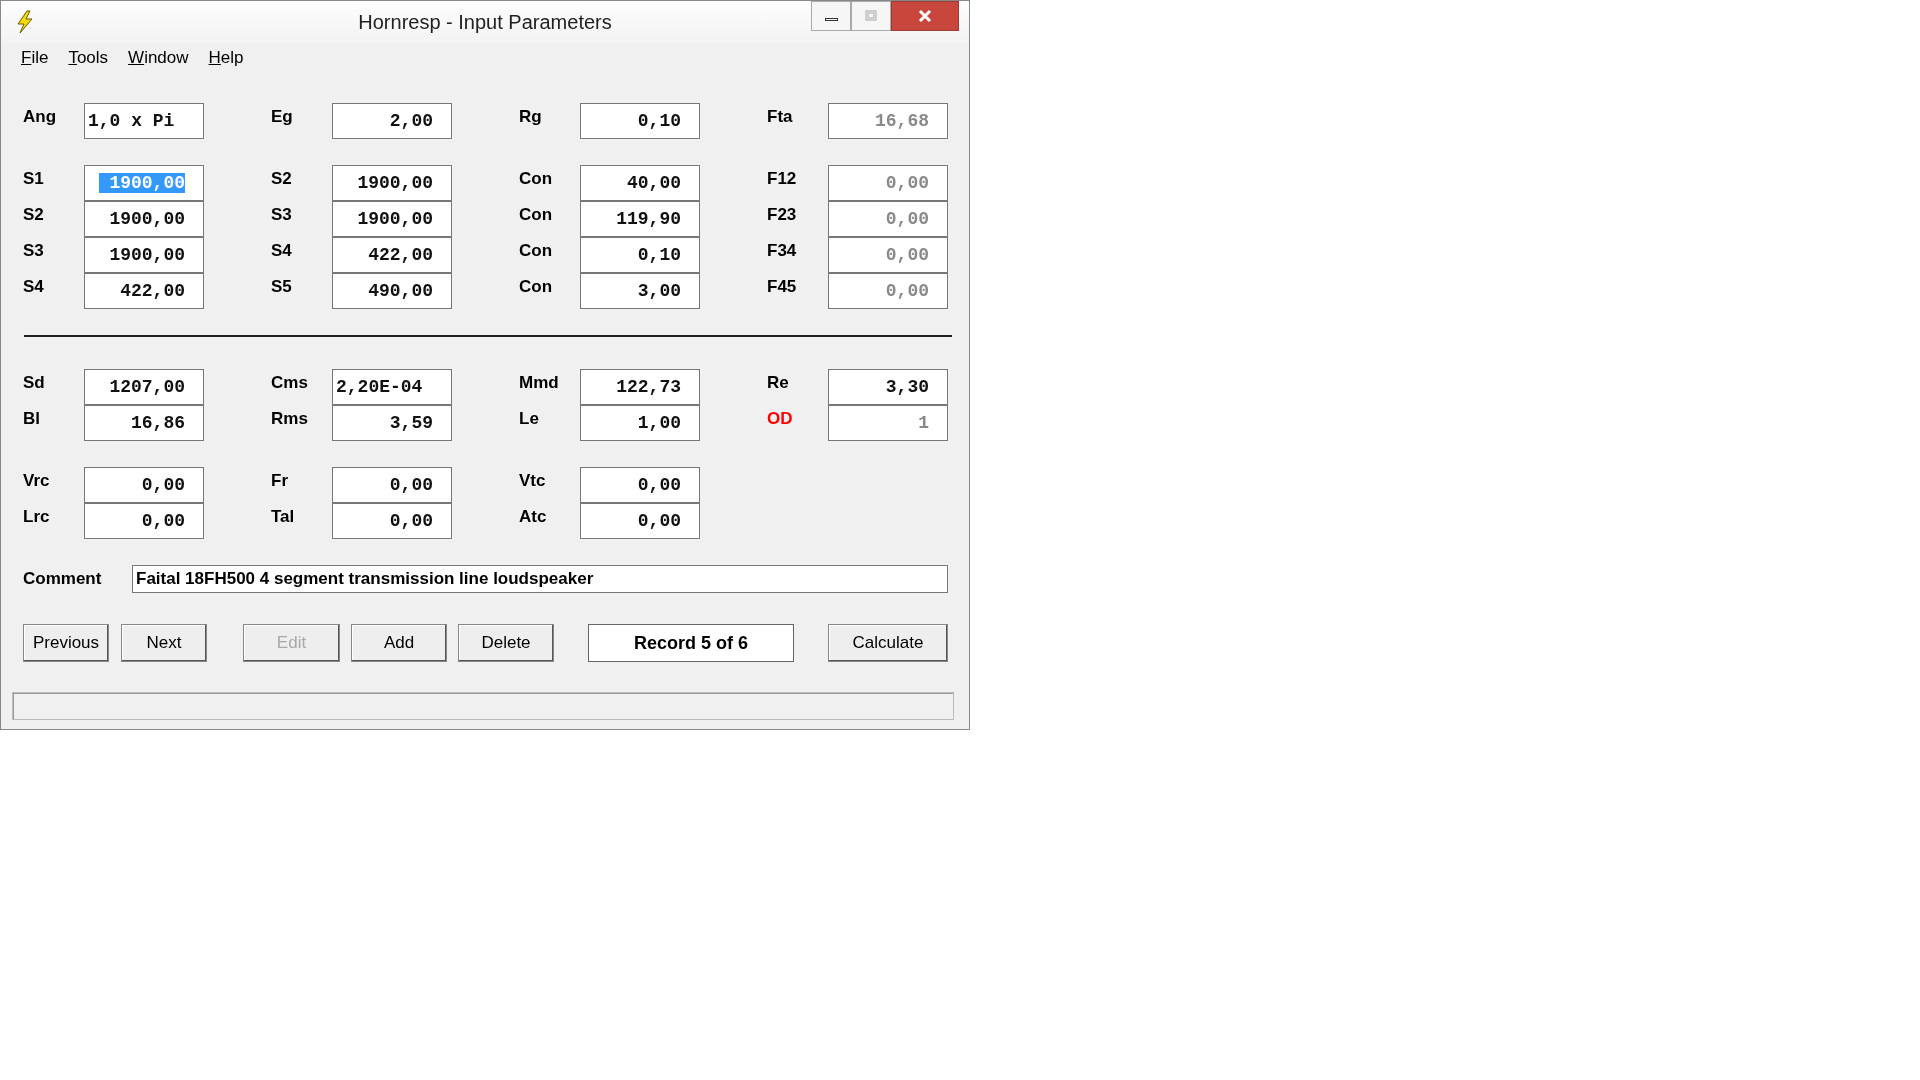 This screenshot has width=1920, height=1080. Describe the element at coordinates (25, 22) in the screenshot. I see `lightning-icon` at that location.